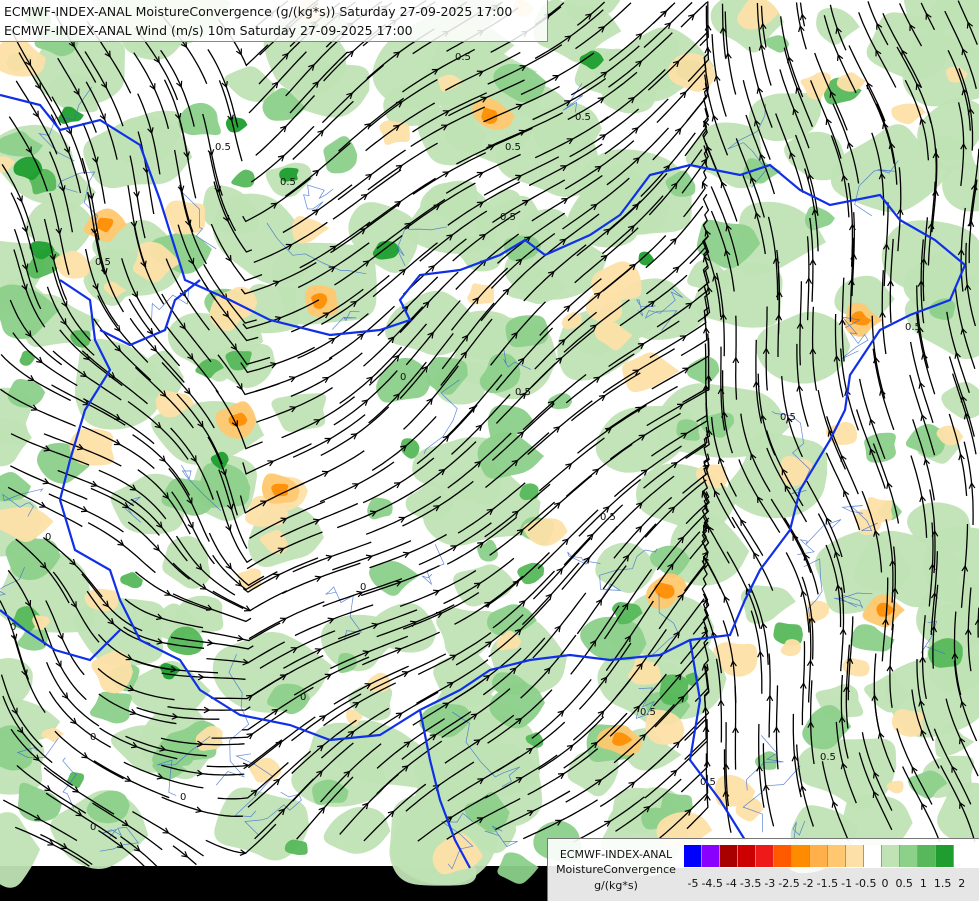 Image resolution: width=979 pixels, height=901 pixels. Describe the element at coordinates (789, 883) in the screenshot. I see `legend-tick: -2.5` at that location.